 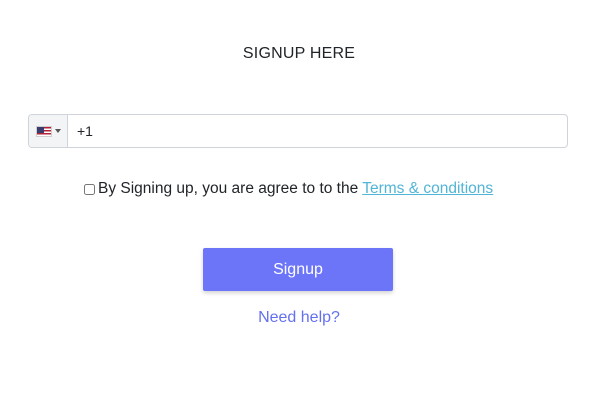 I want to click on signup-button: Signup, so click(x=298, y=269).